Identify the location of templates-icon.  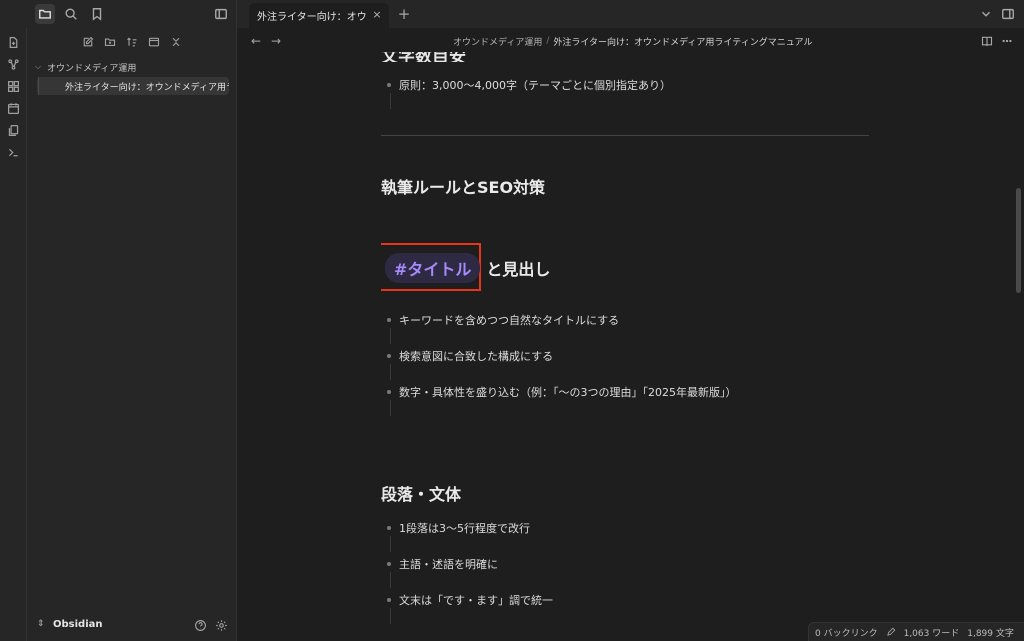
(13, 130).